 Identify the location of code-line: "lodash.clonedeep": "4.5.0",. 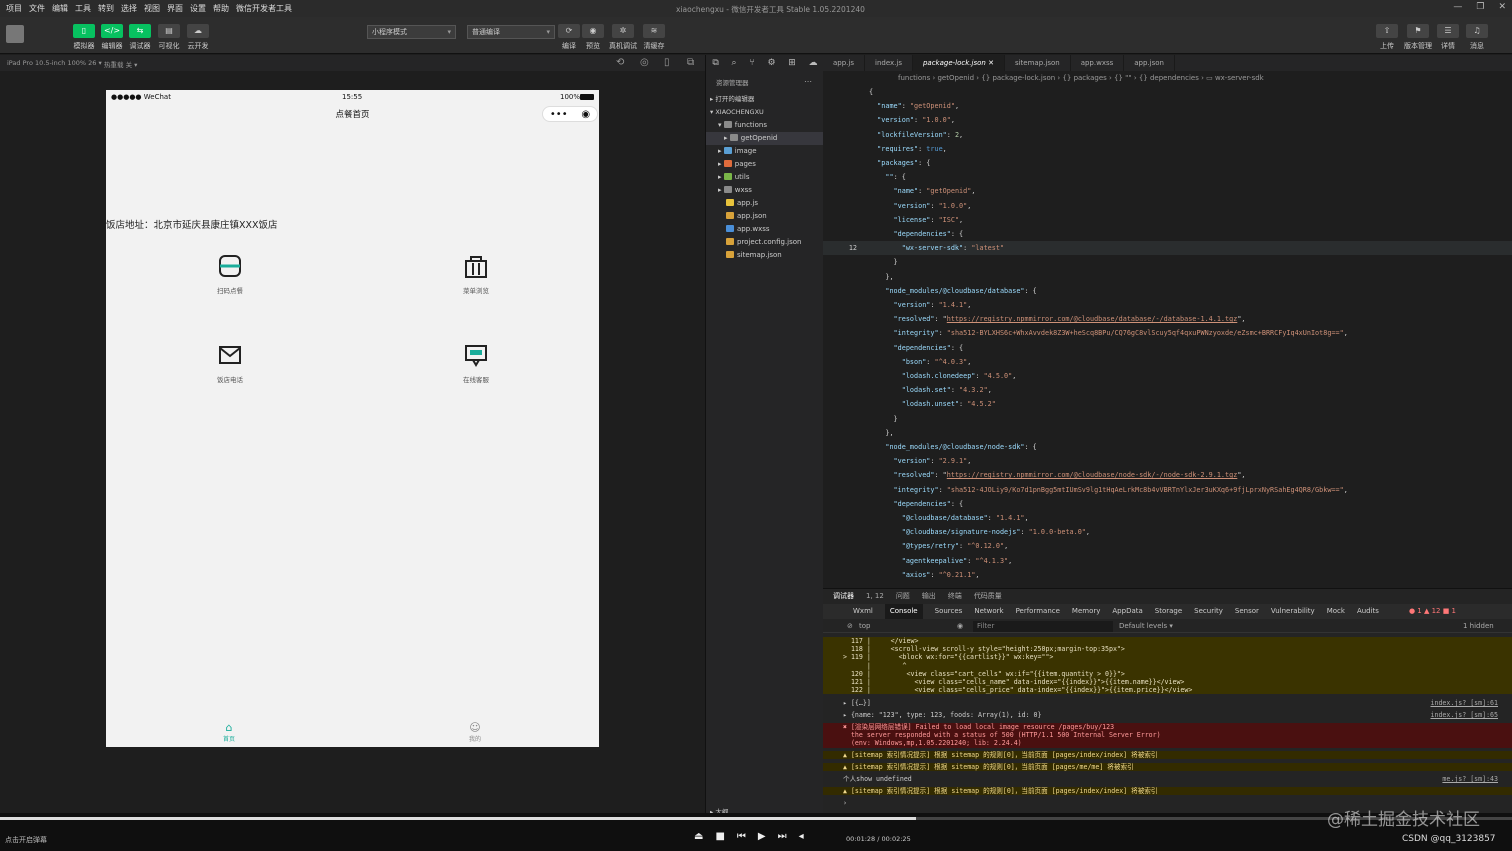
(1167, 376).